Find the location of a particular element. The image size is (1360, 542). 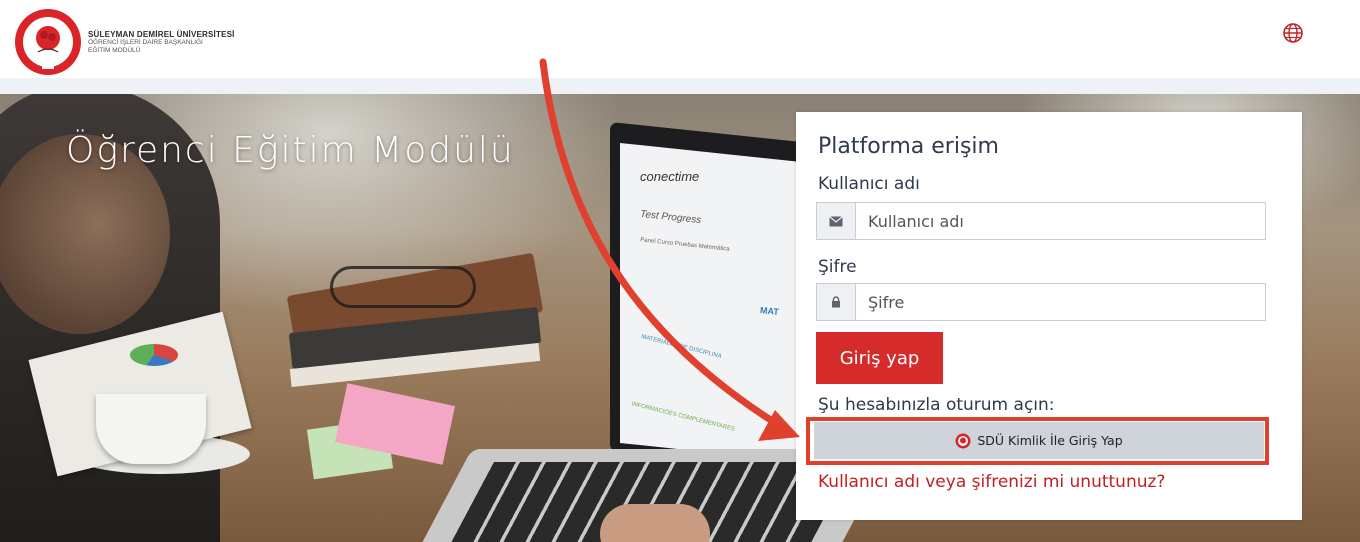

hero-glasses is located at coordinates (403, 287).